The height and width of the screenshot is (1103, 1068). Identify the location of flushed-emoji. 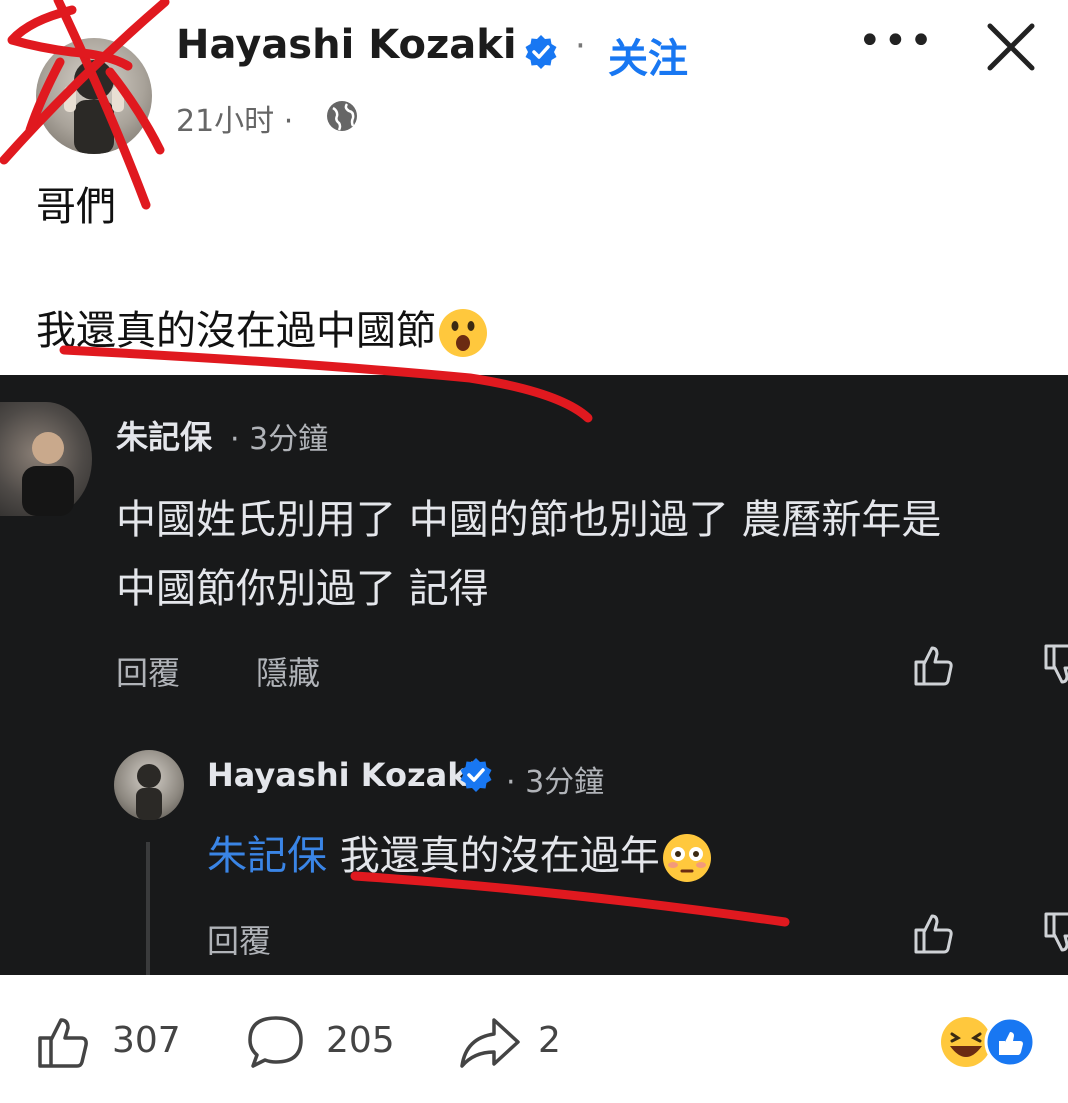
(686, 858).